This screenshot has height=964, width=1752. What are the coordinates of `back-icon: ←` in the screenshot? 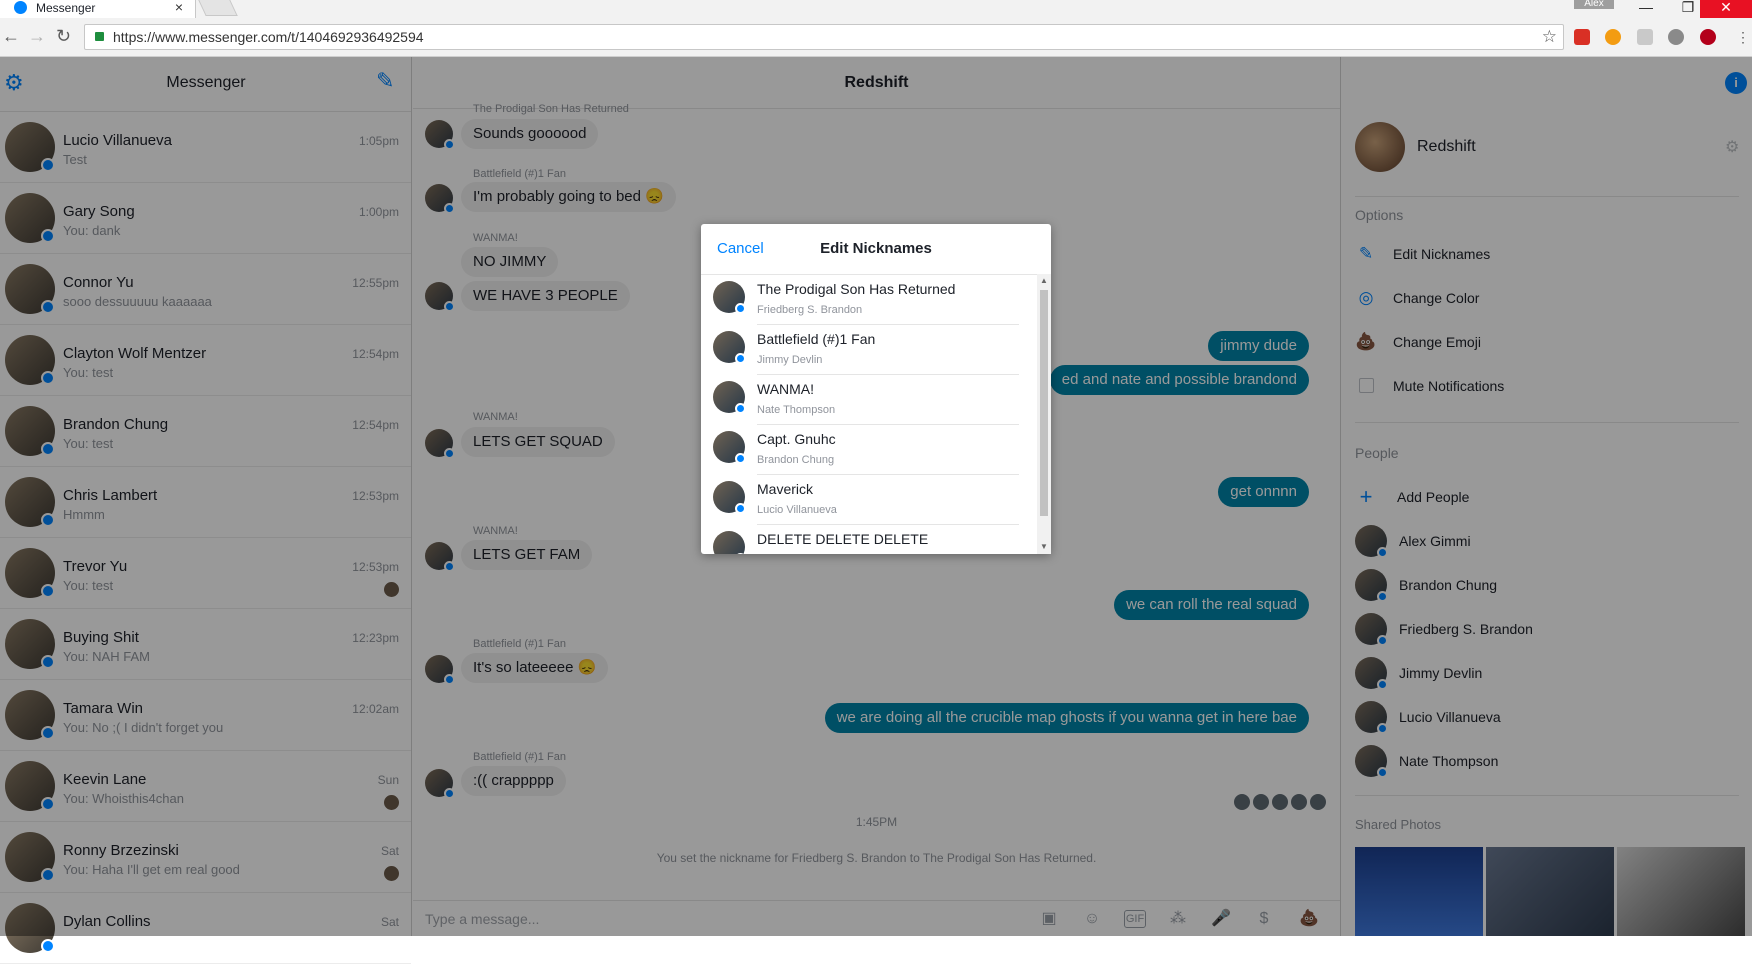 It's located at (11, 36).